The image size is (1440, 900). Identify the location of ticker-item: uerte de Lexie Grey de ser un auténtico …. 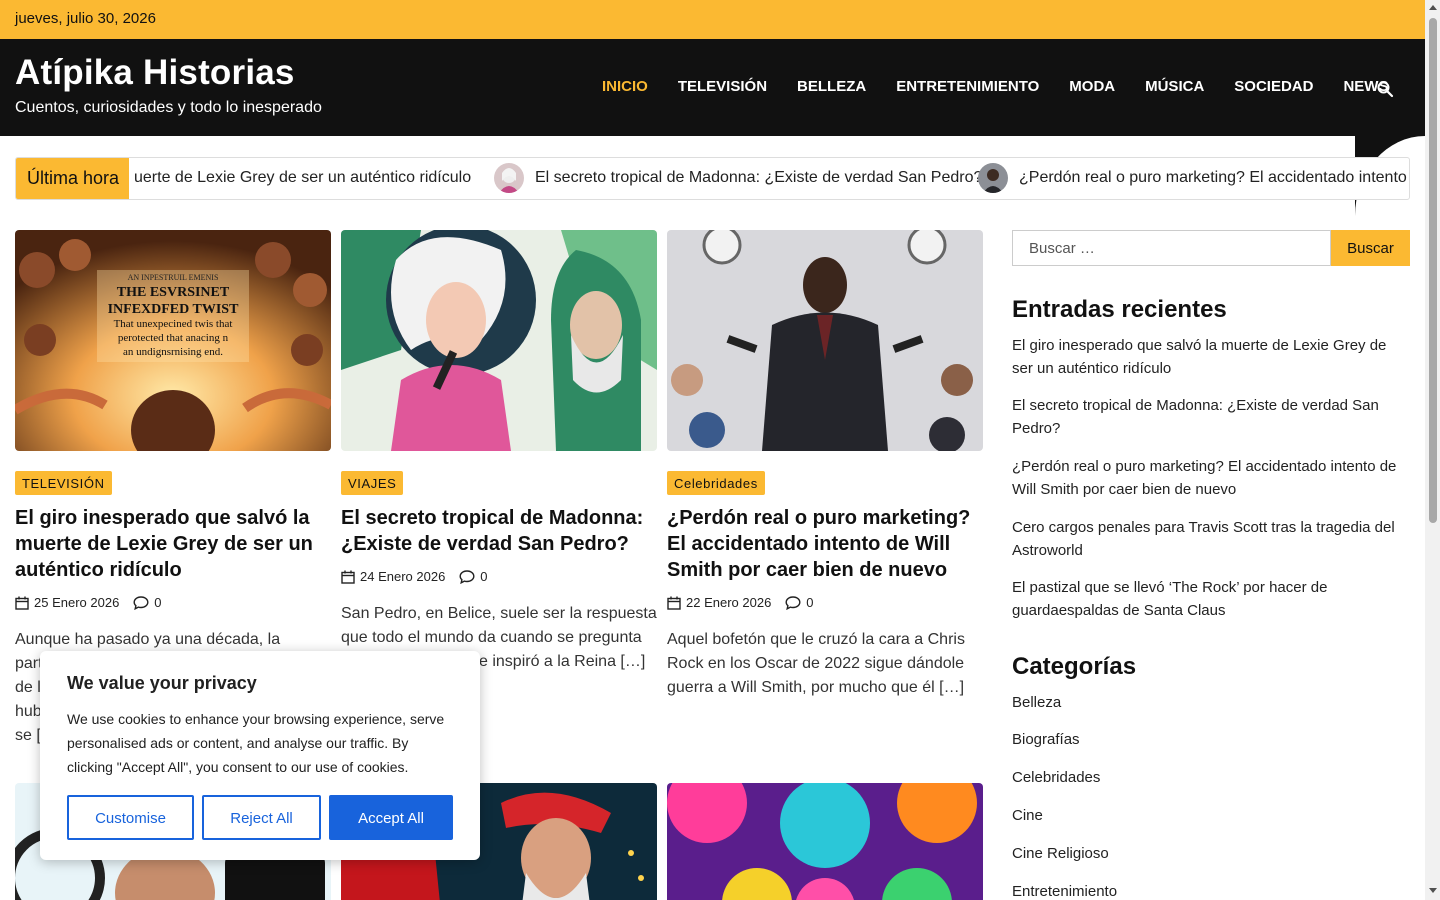
(302, 178).